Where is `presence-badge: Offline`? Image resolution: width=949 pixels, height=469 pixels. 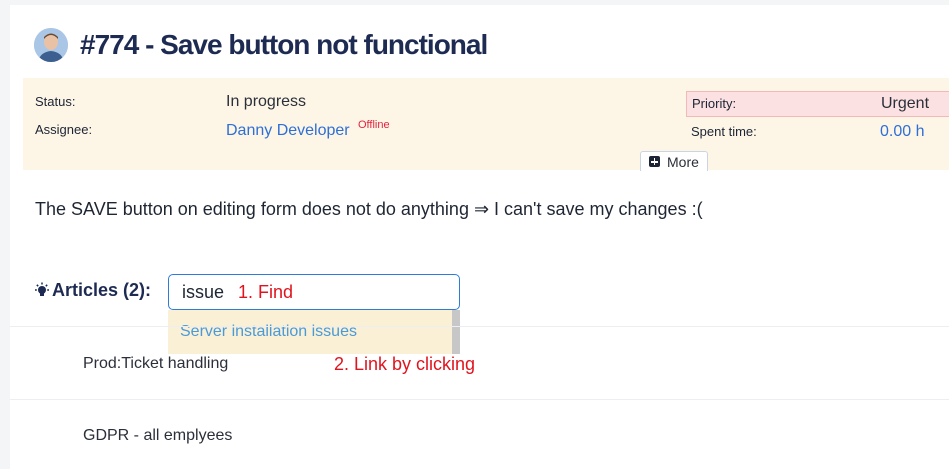
presence-badge: Offline is located at coordinates (374, 125).